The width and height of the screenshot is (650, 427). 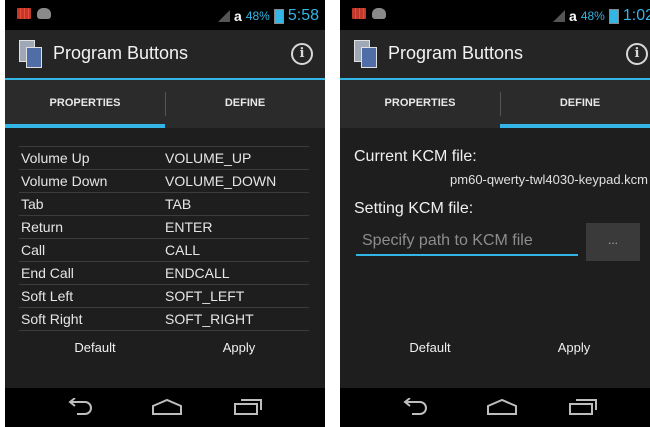 What do you see at coordinates (52, 319) in the screenshot?
I see `key-name: Soft Right` at bounding box center [52, 319].